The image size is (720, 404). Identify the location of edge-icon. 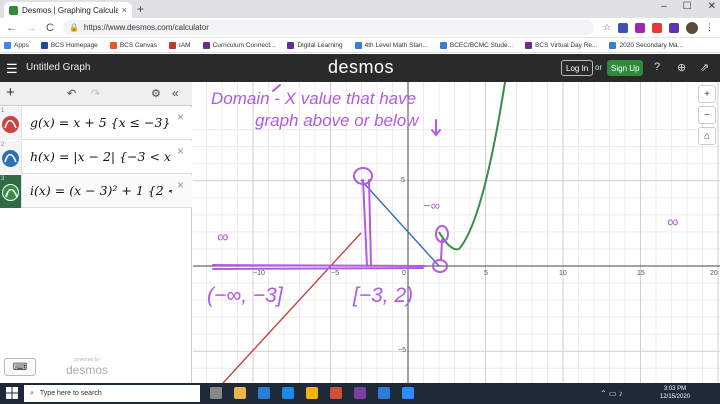
(264, 393).